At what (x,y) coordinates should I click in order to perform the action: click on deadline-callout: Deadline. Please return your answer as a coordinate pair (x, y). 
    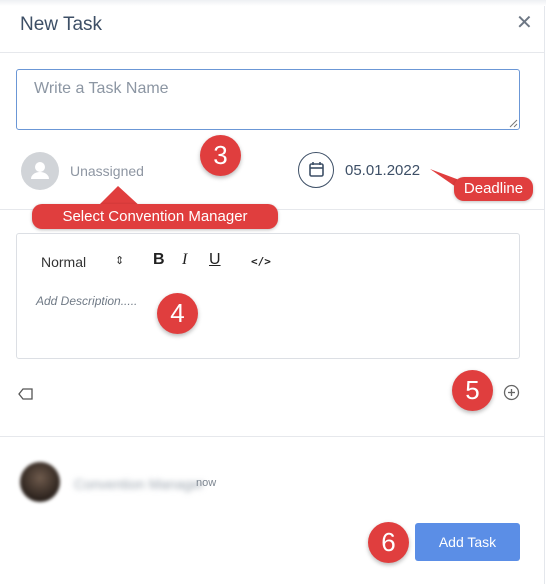
    Looking at the image, I should click on (493, 189).